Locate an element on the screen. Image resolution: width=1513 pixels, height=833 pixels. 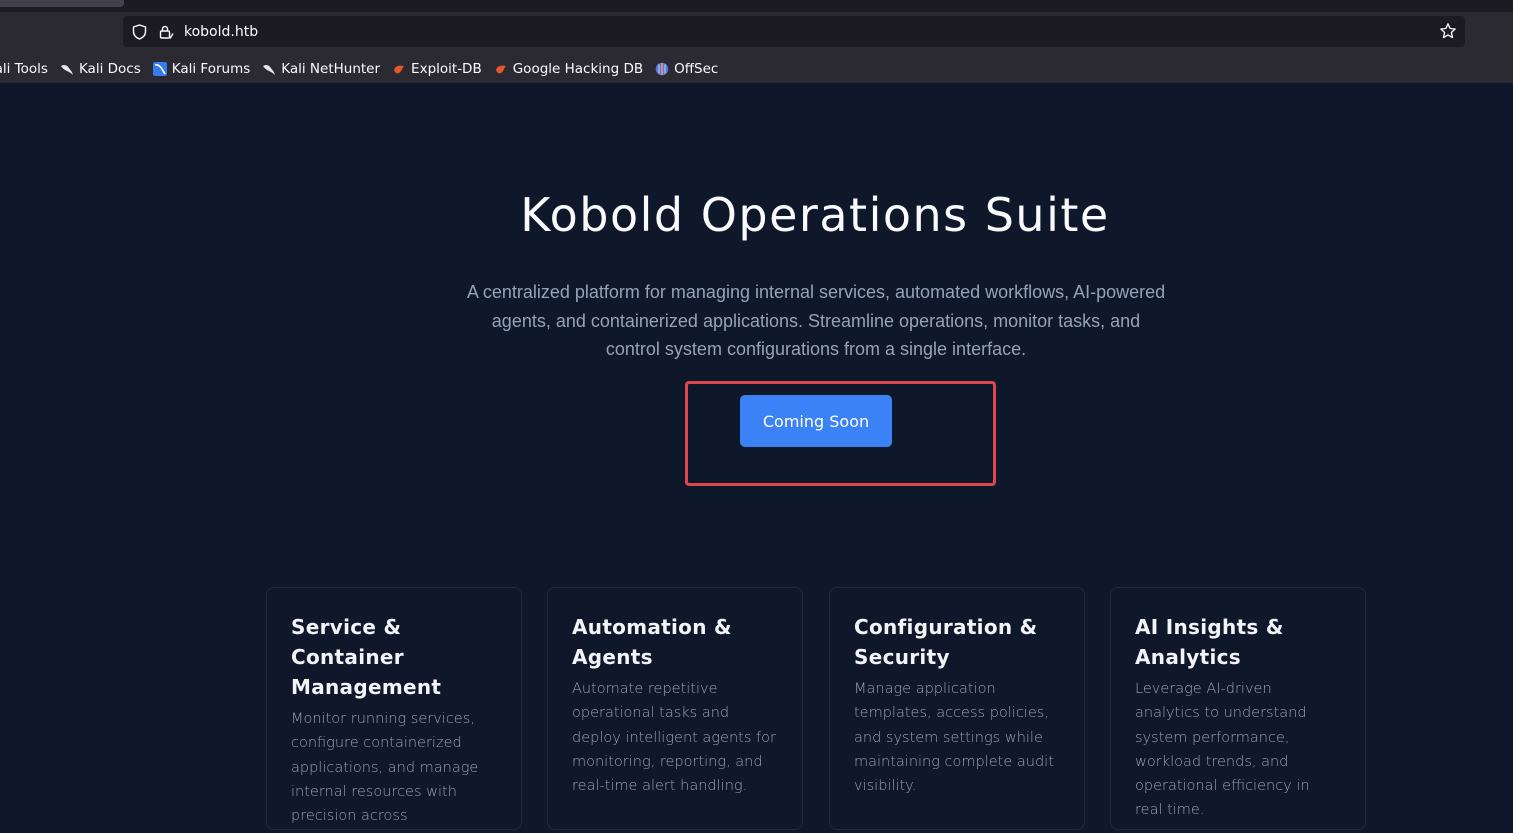
offsec-icon is located at coordinates (662, 69).